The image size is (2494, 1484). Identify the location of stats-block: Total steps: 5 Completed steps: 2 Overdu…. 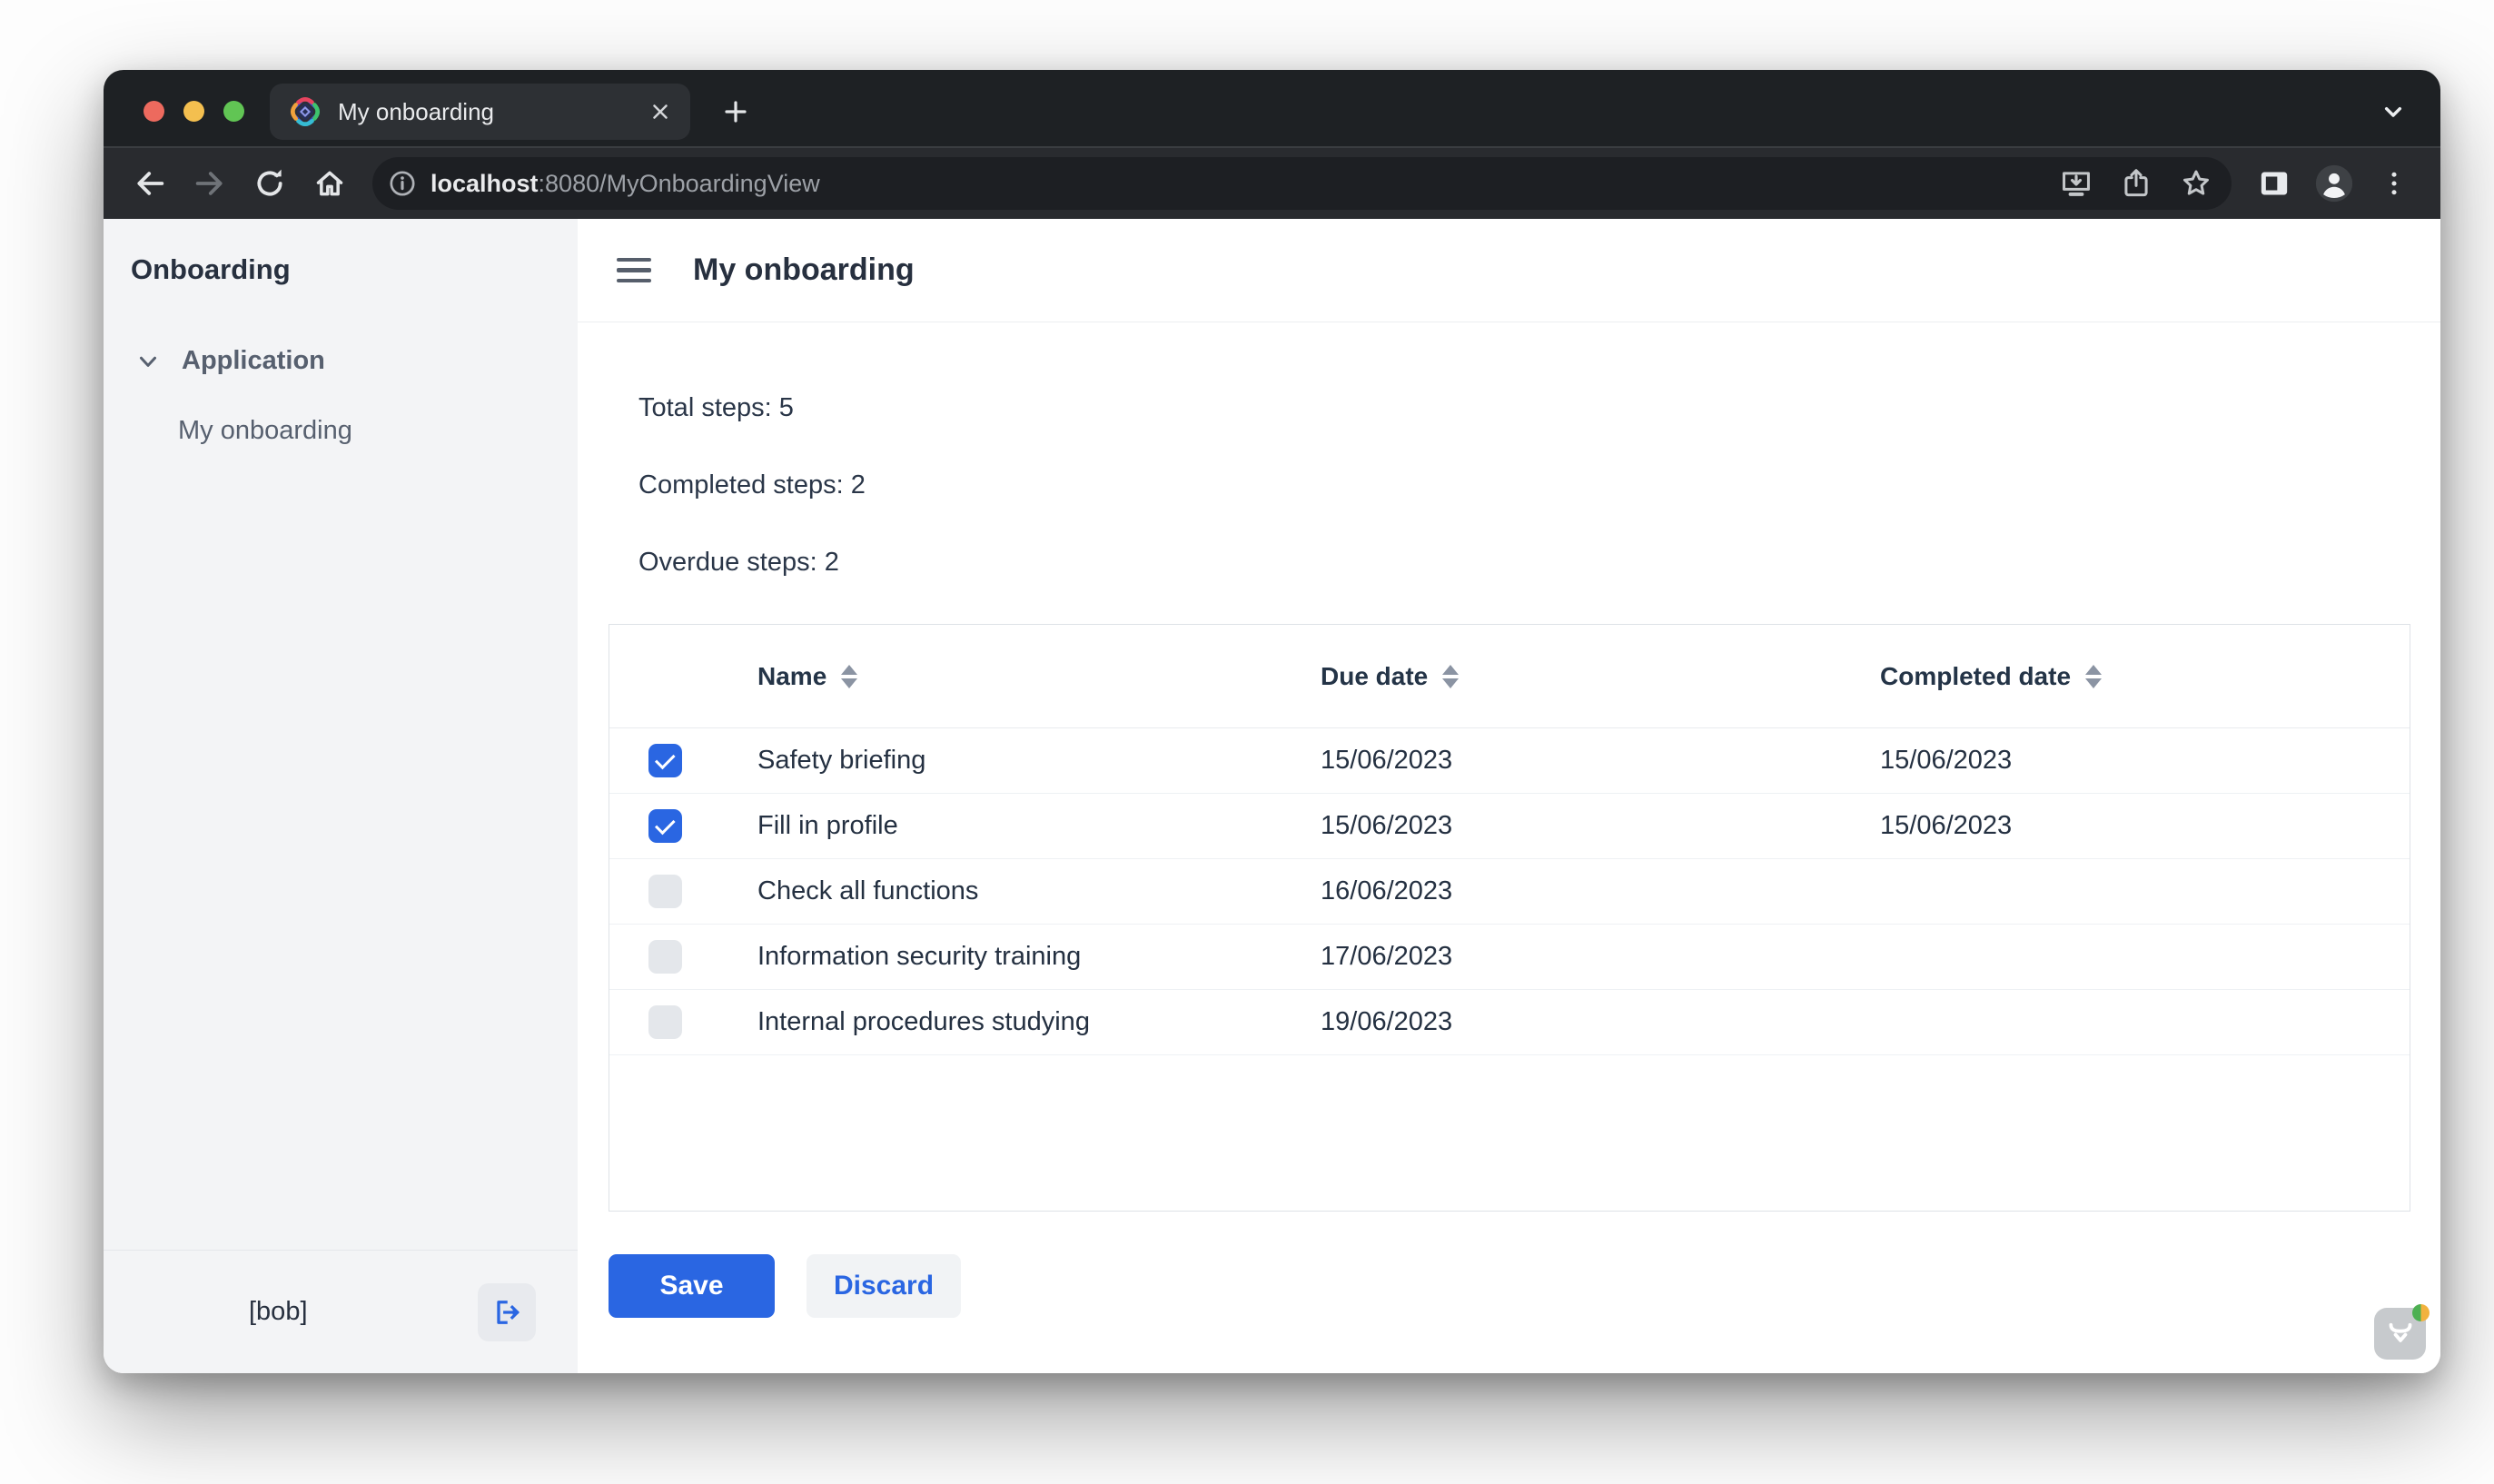
(1509, 450).